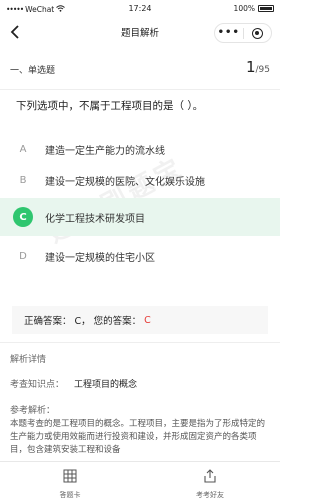 Image resolution: width=320 pixels, height=500 pixels. What do you see at coordinates (70, 495) in the screenshot?
I see `answer-sheet-label: 答题卡` at bounding box center [70, 495].